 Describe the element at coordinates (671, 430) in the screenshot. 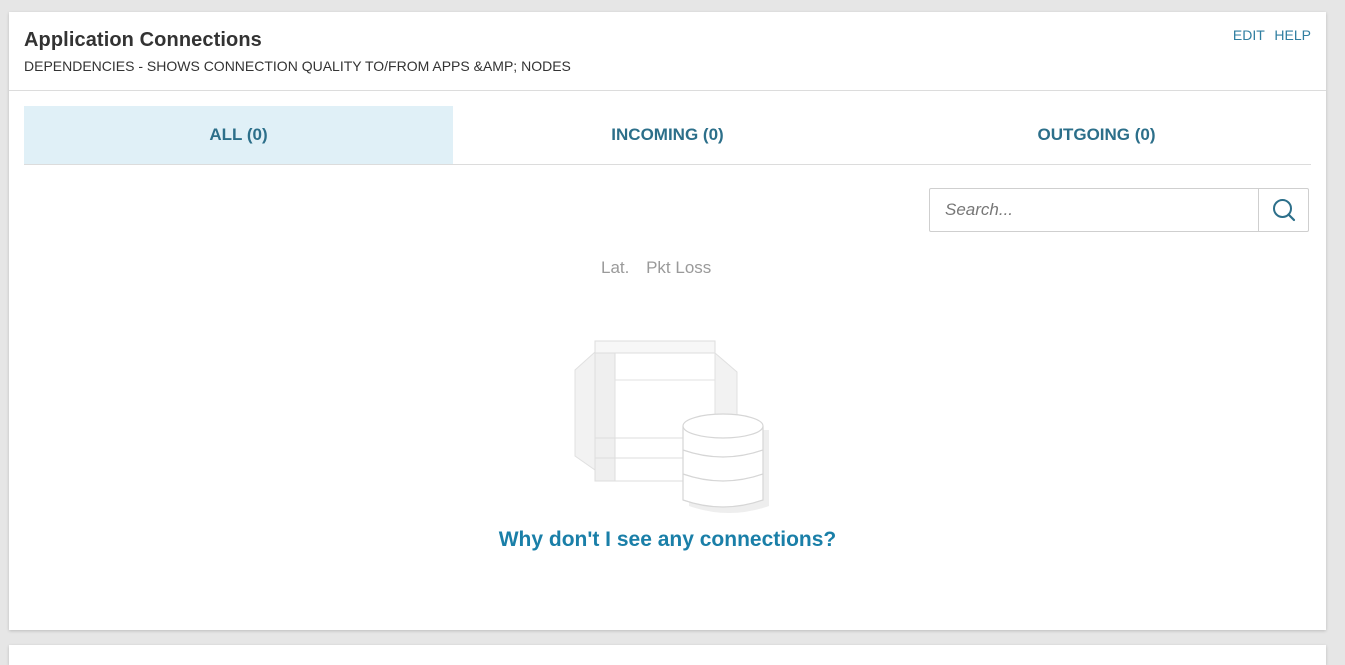

I see `server-database-icon` at that location.